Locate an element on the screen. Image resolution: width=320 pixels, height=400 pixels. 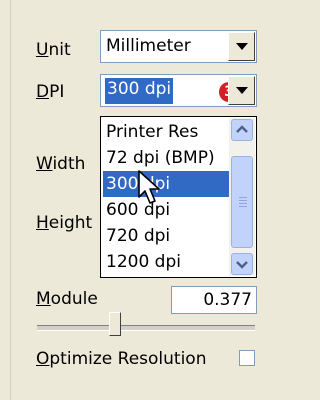
unit-select-value: Millimeter is located at coordinates (148, 46).